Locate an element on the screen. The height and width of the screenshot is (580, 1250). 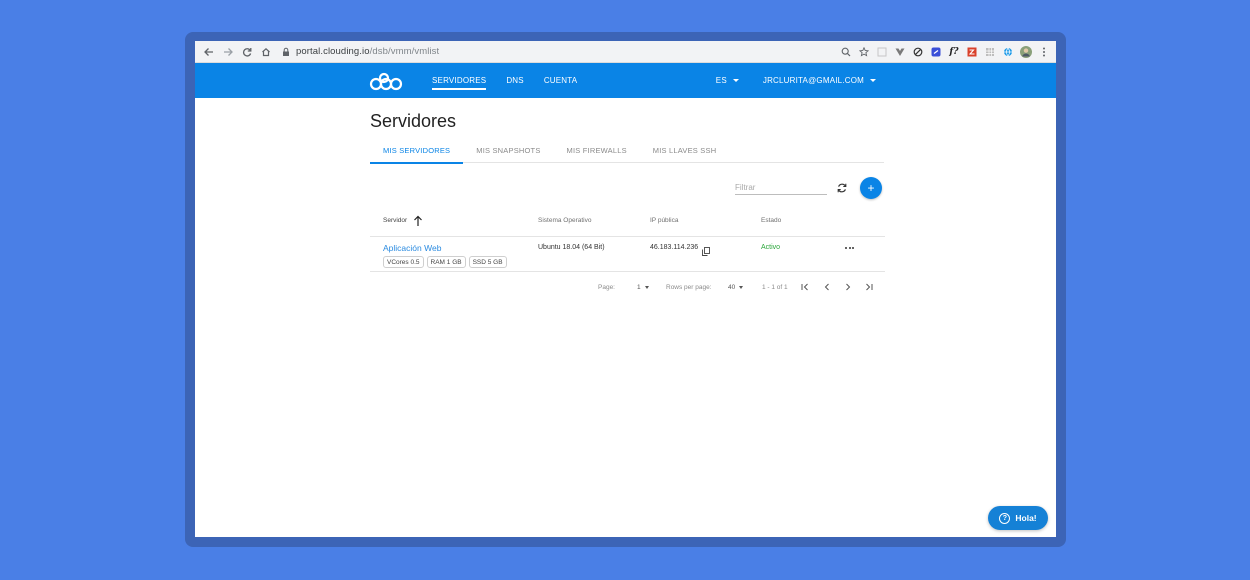
extension-globe-icon is located at coordinates (1008, 52).